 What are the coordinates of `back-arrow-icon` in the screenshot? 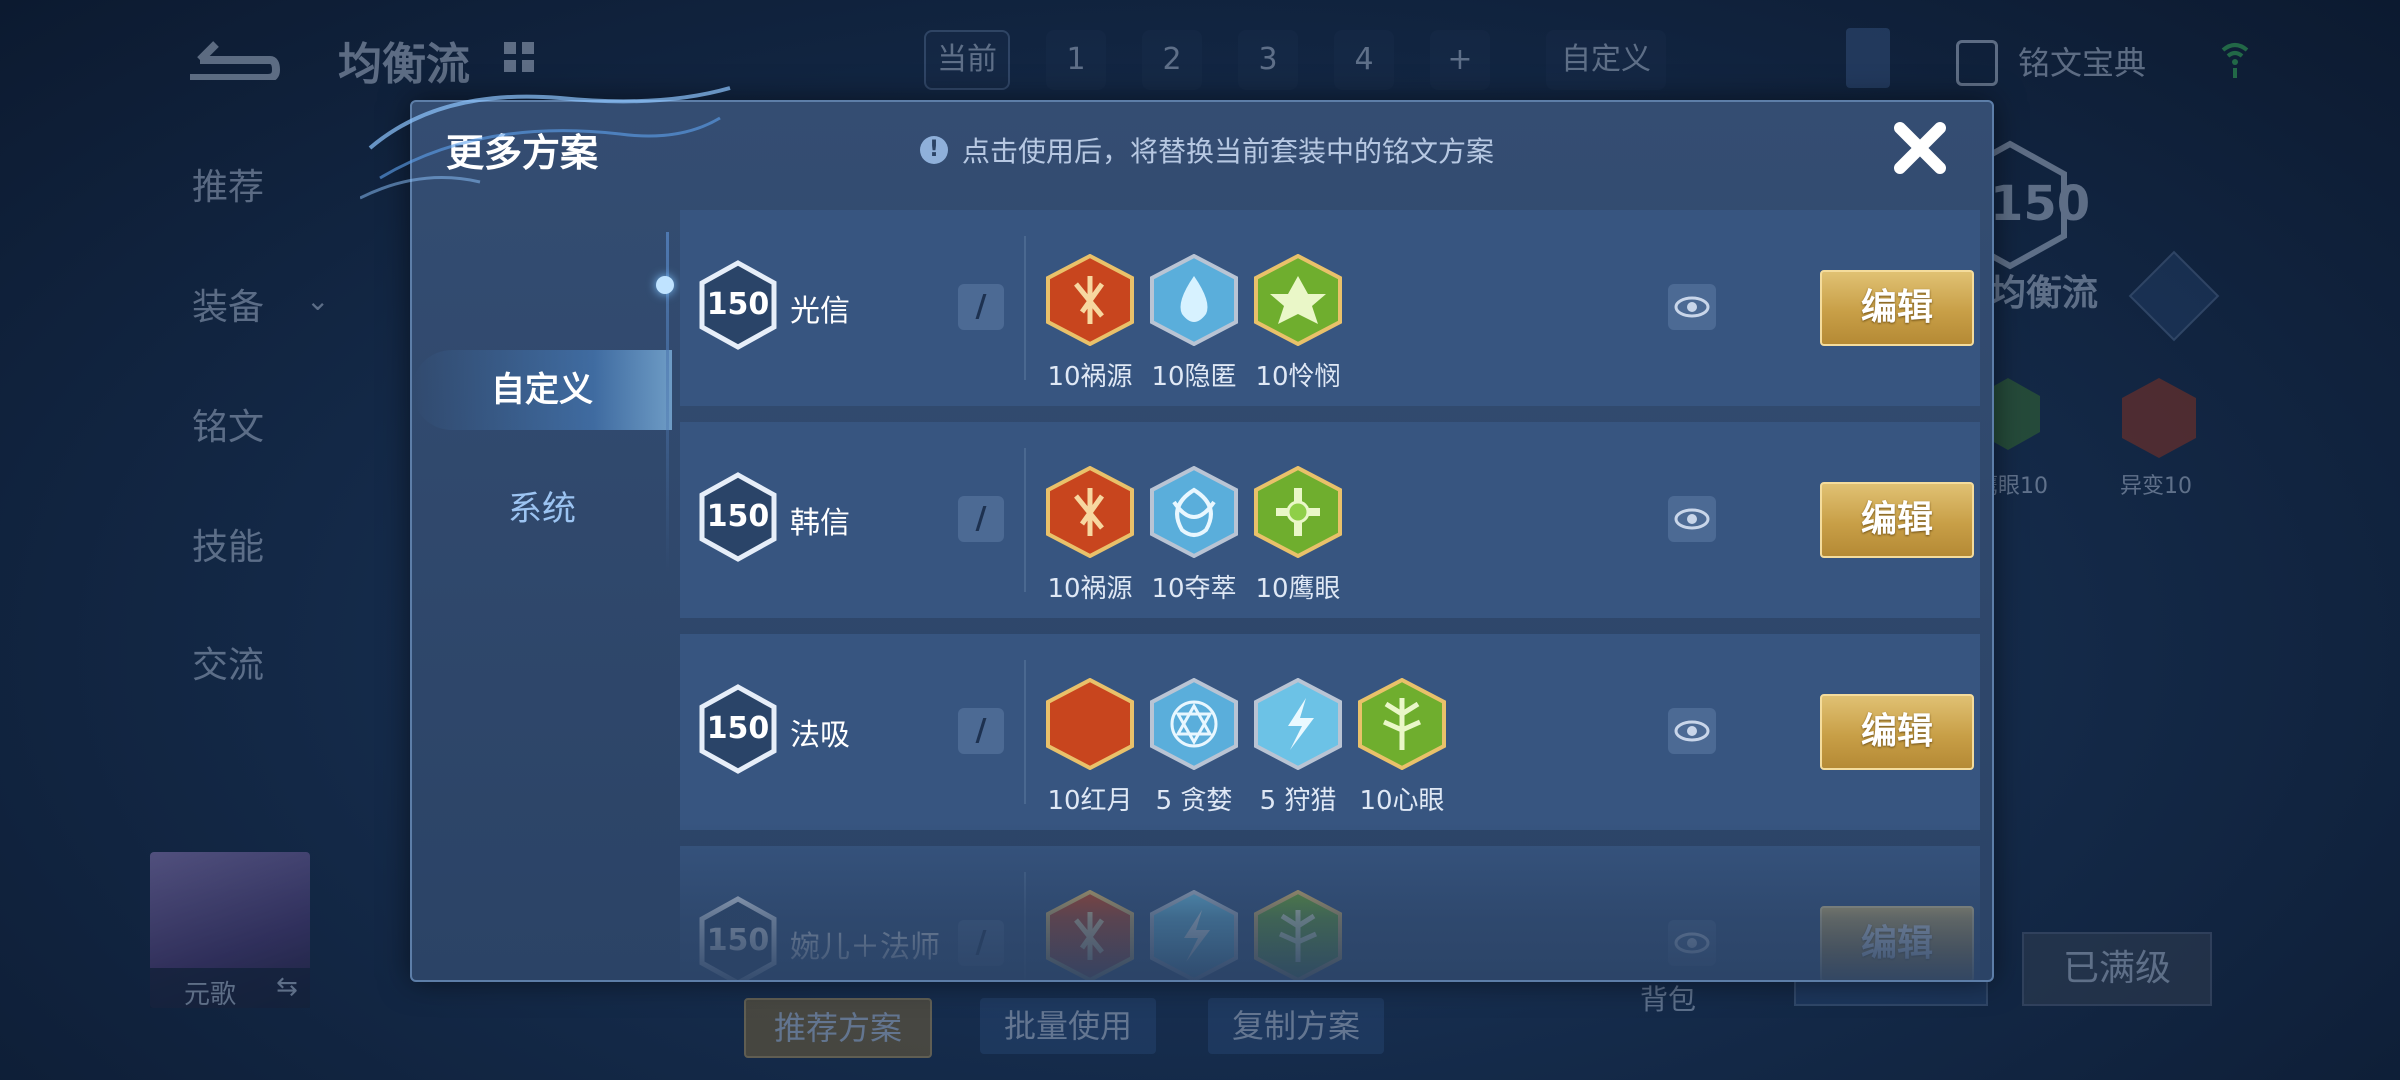 It's located at (230, 55).